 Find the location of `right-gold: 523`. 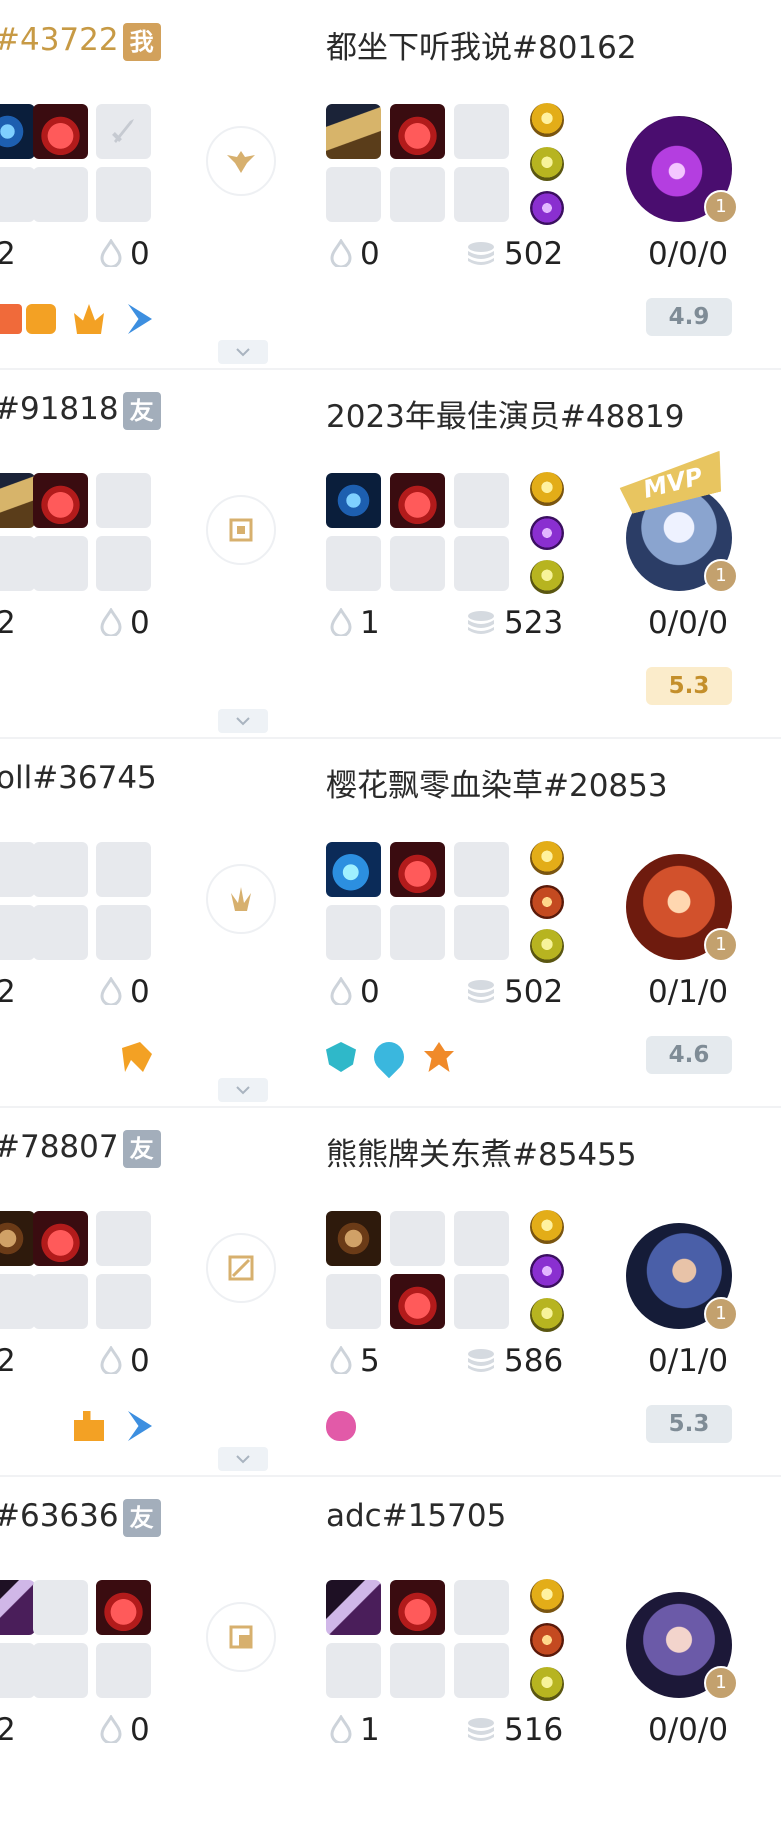

right-gold: 523 is located at coordinates (514, 623).